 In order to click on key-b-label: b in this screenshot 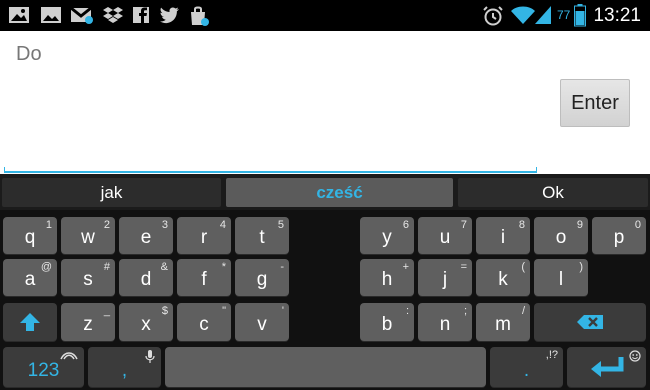, I will do `click(387, 324)`.